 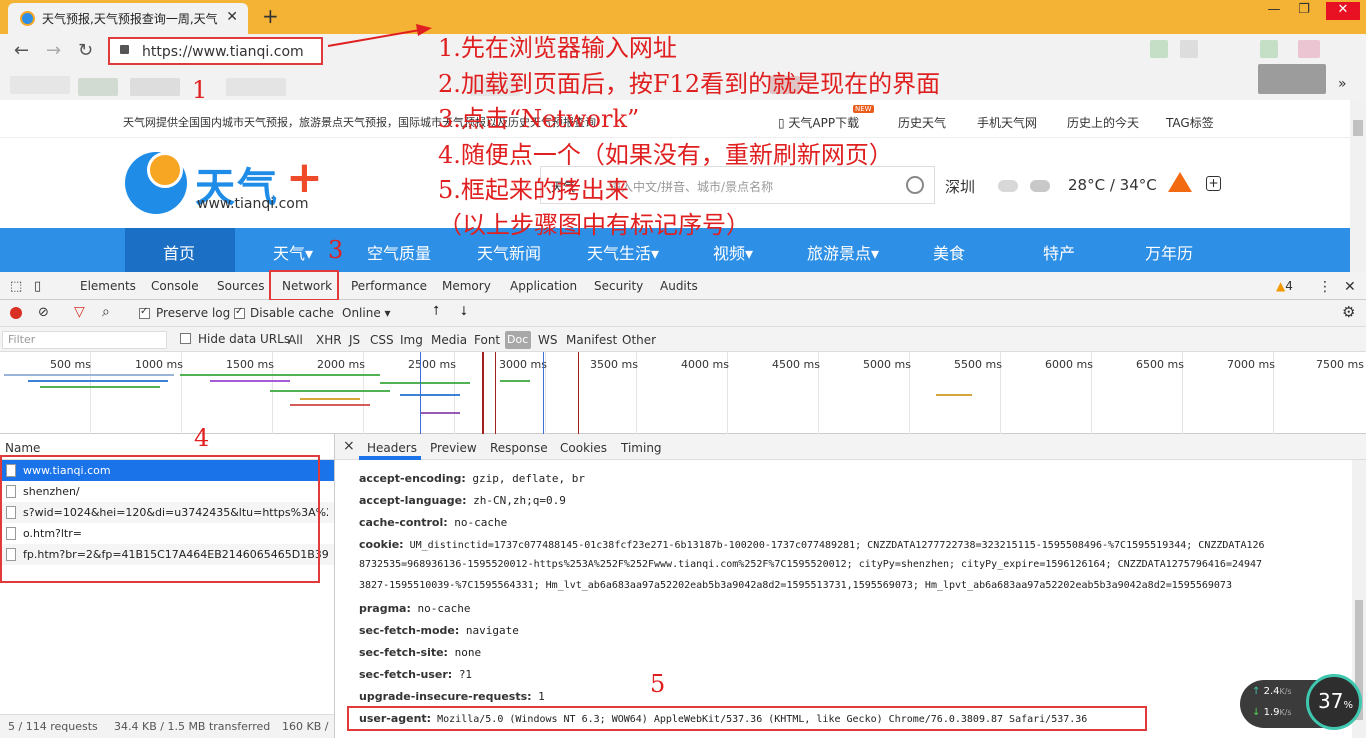 I want to click on add-city-icon: +, so click(x=1213, y=183).